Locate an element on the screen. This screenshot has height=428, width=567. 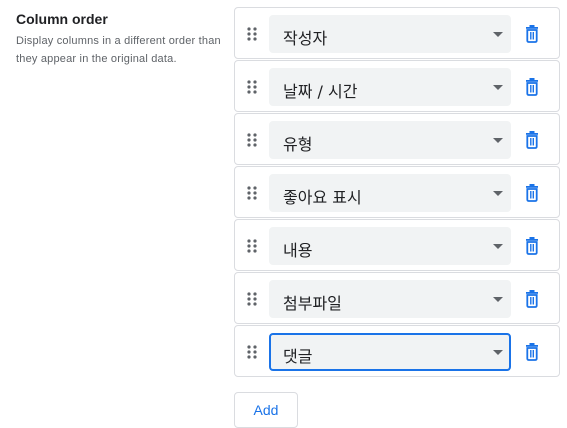
column-row: 유형 is located at coordinates (397, 139).